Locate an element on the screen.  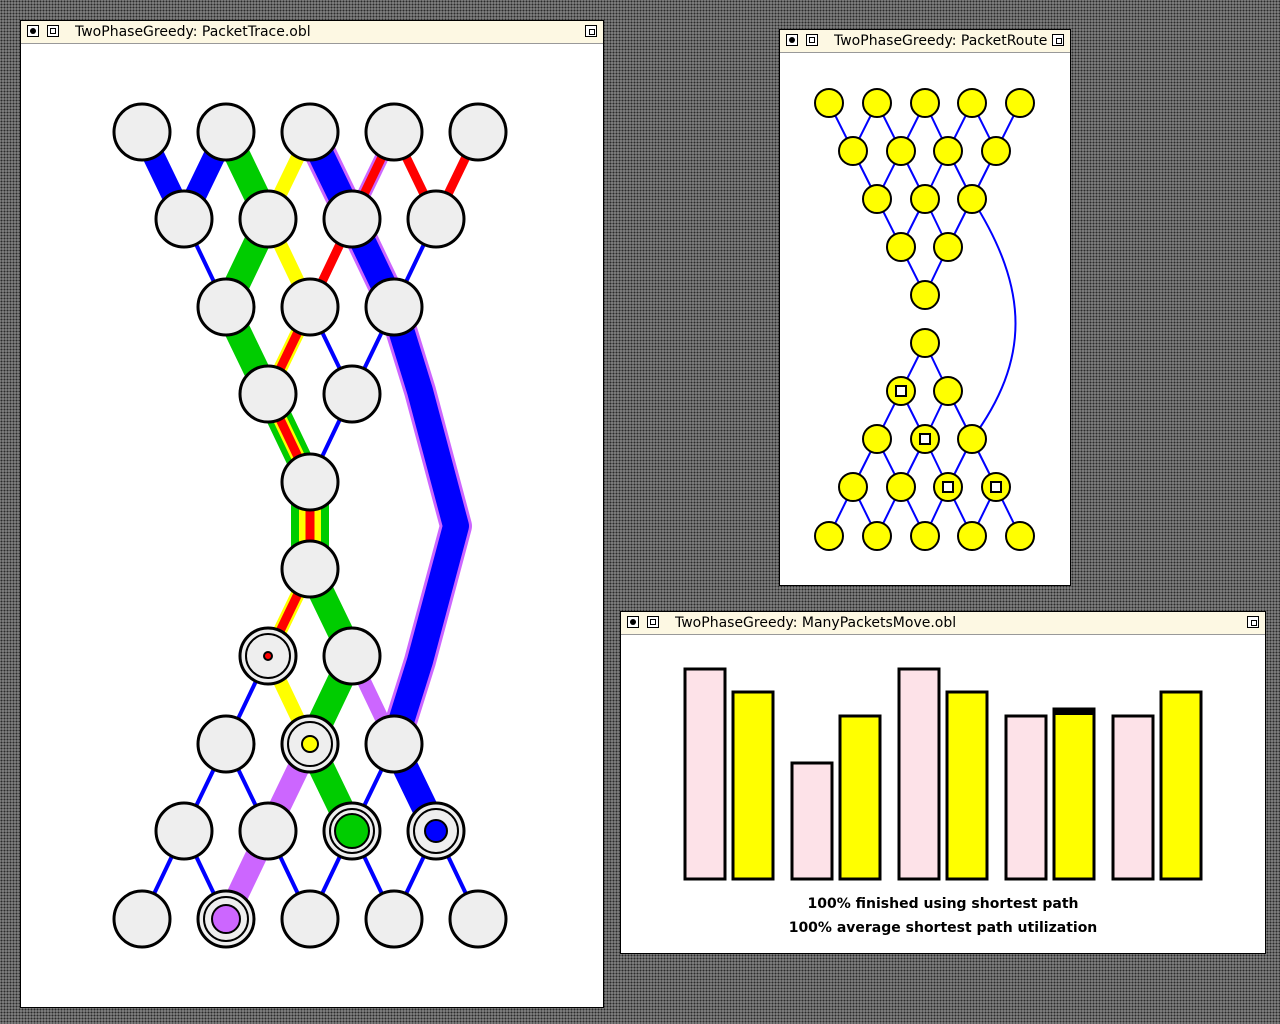
bar-cap is located at coordinates (1074, 712).